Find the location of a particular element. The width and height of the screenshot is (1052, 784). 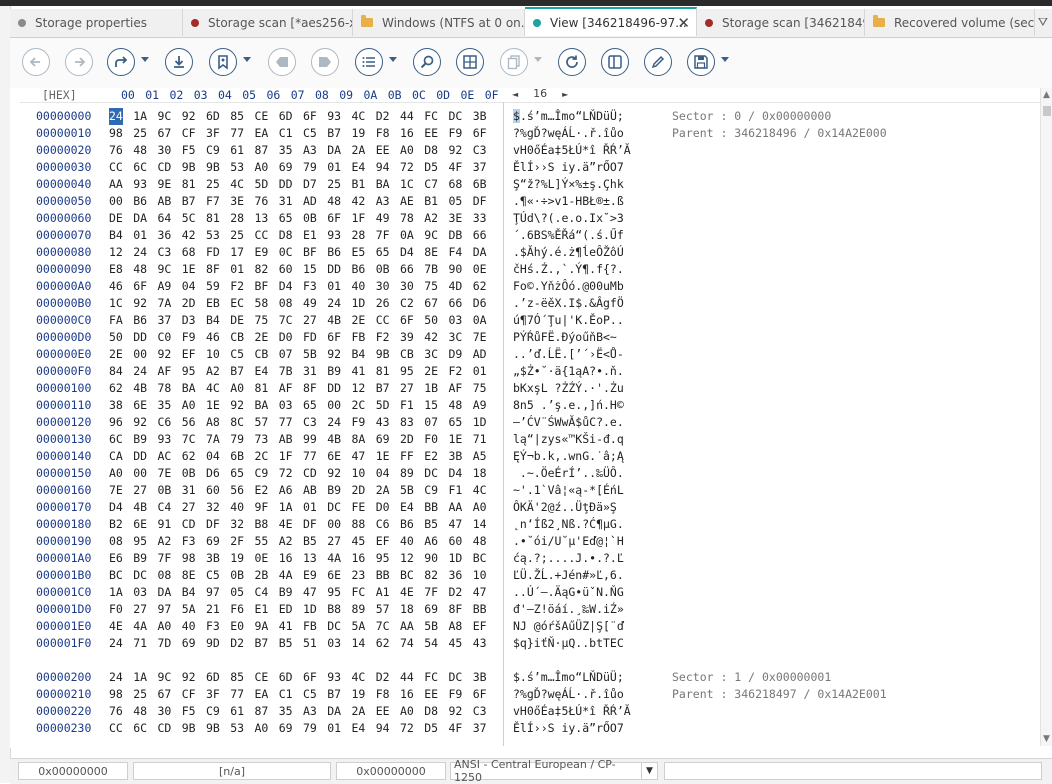

hex-byte: A2 is located at coordinates (286, 541).